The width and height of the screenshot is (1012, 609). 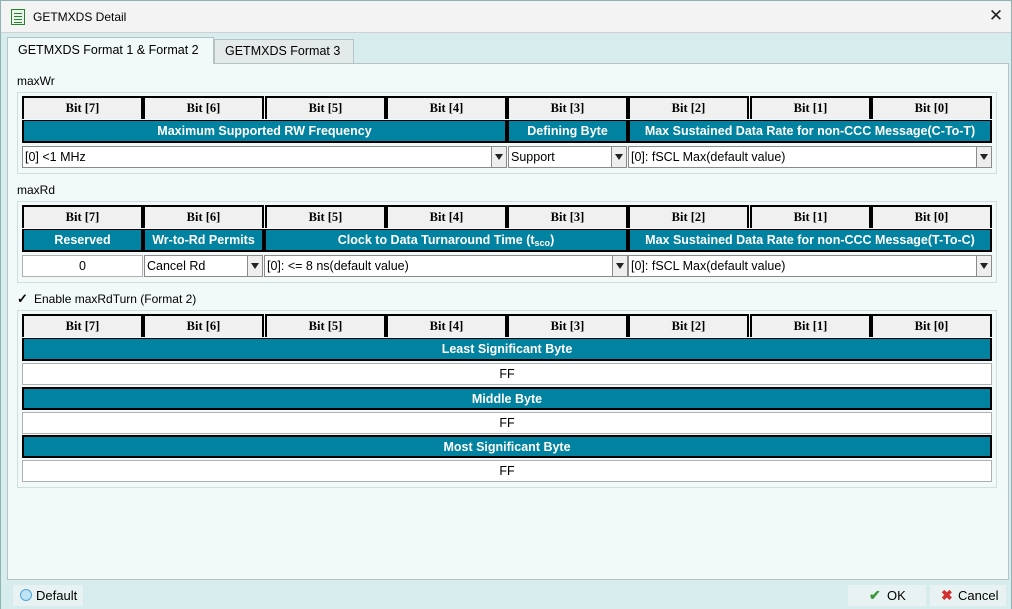 I want to click on default-button-label: Default, so click(x=57, y=595).